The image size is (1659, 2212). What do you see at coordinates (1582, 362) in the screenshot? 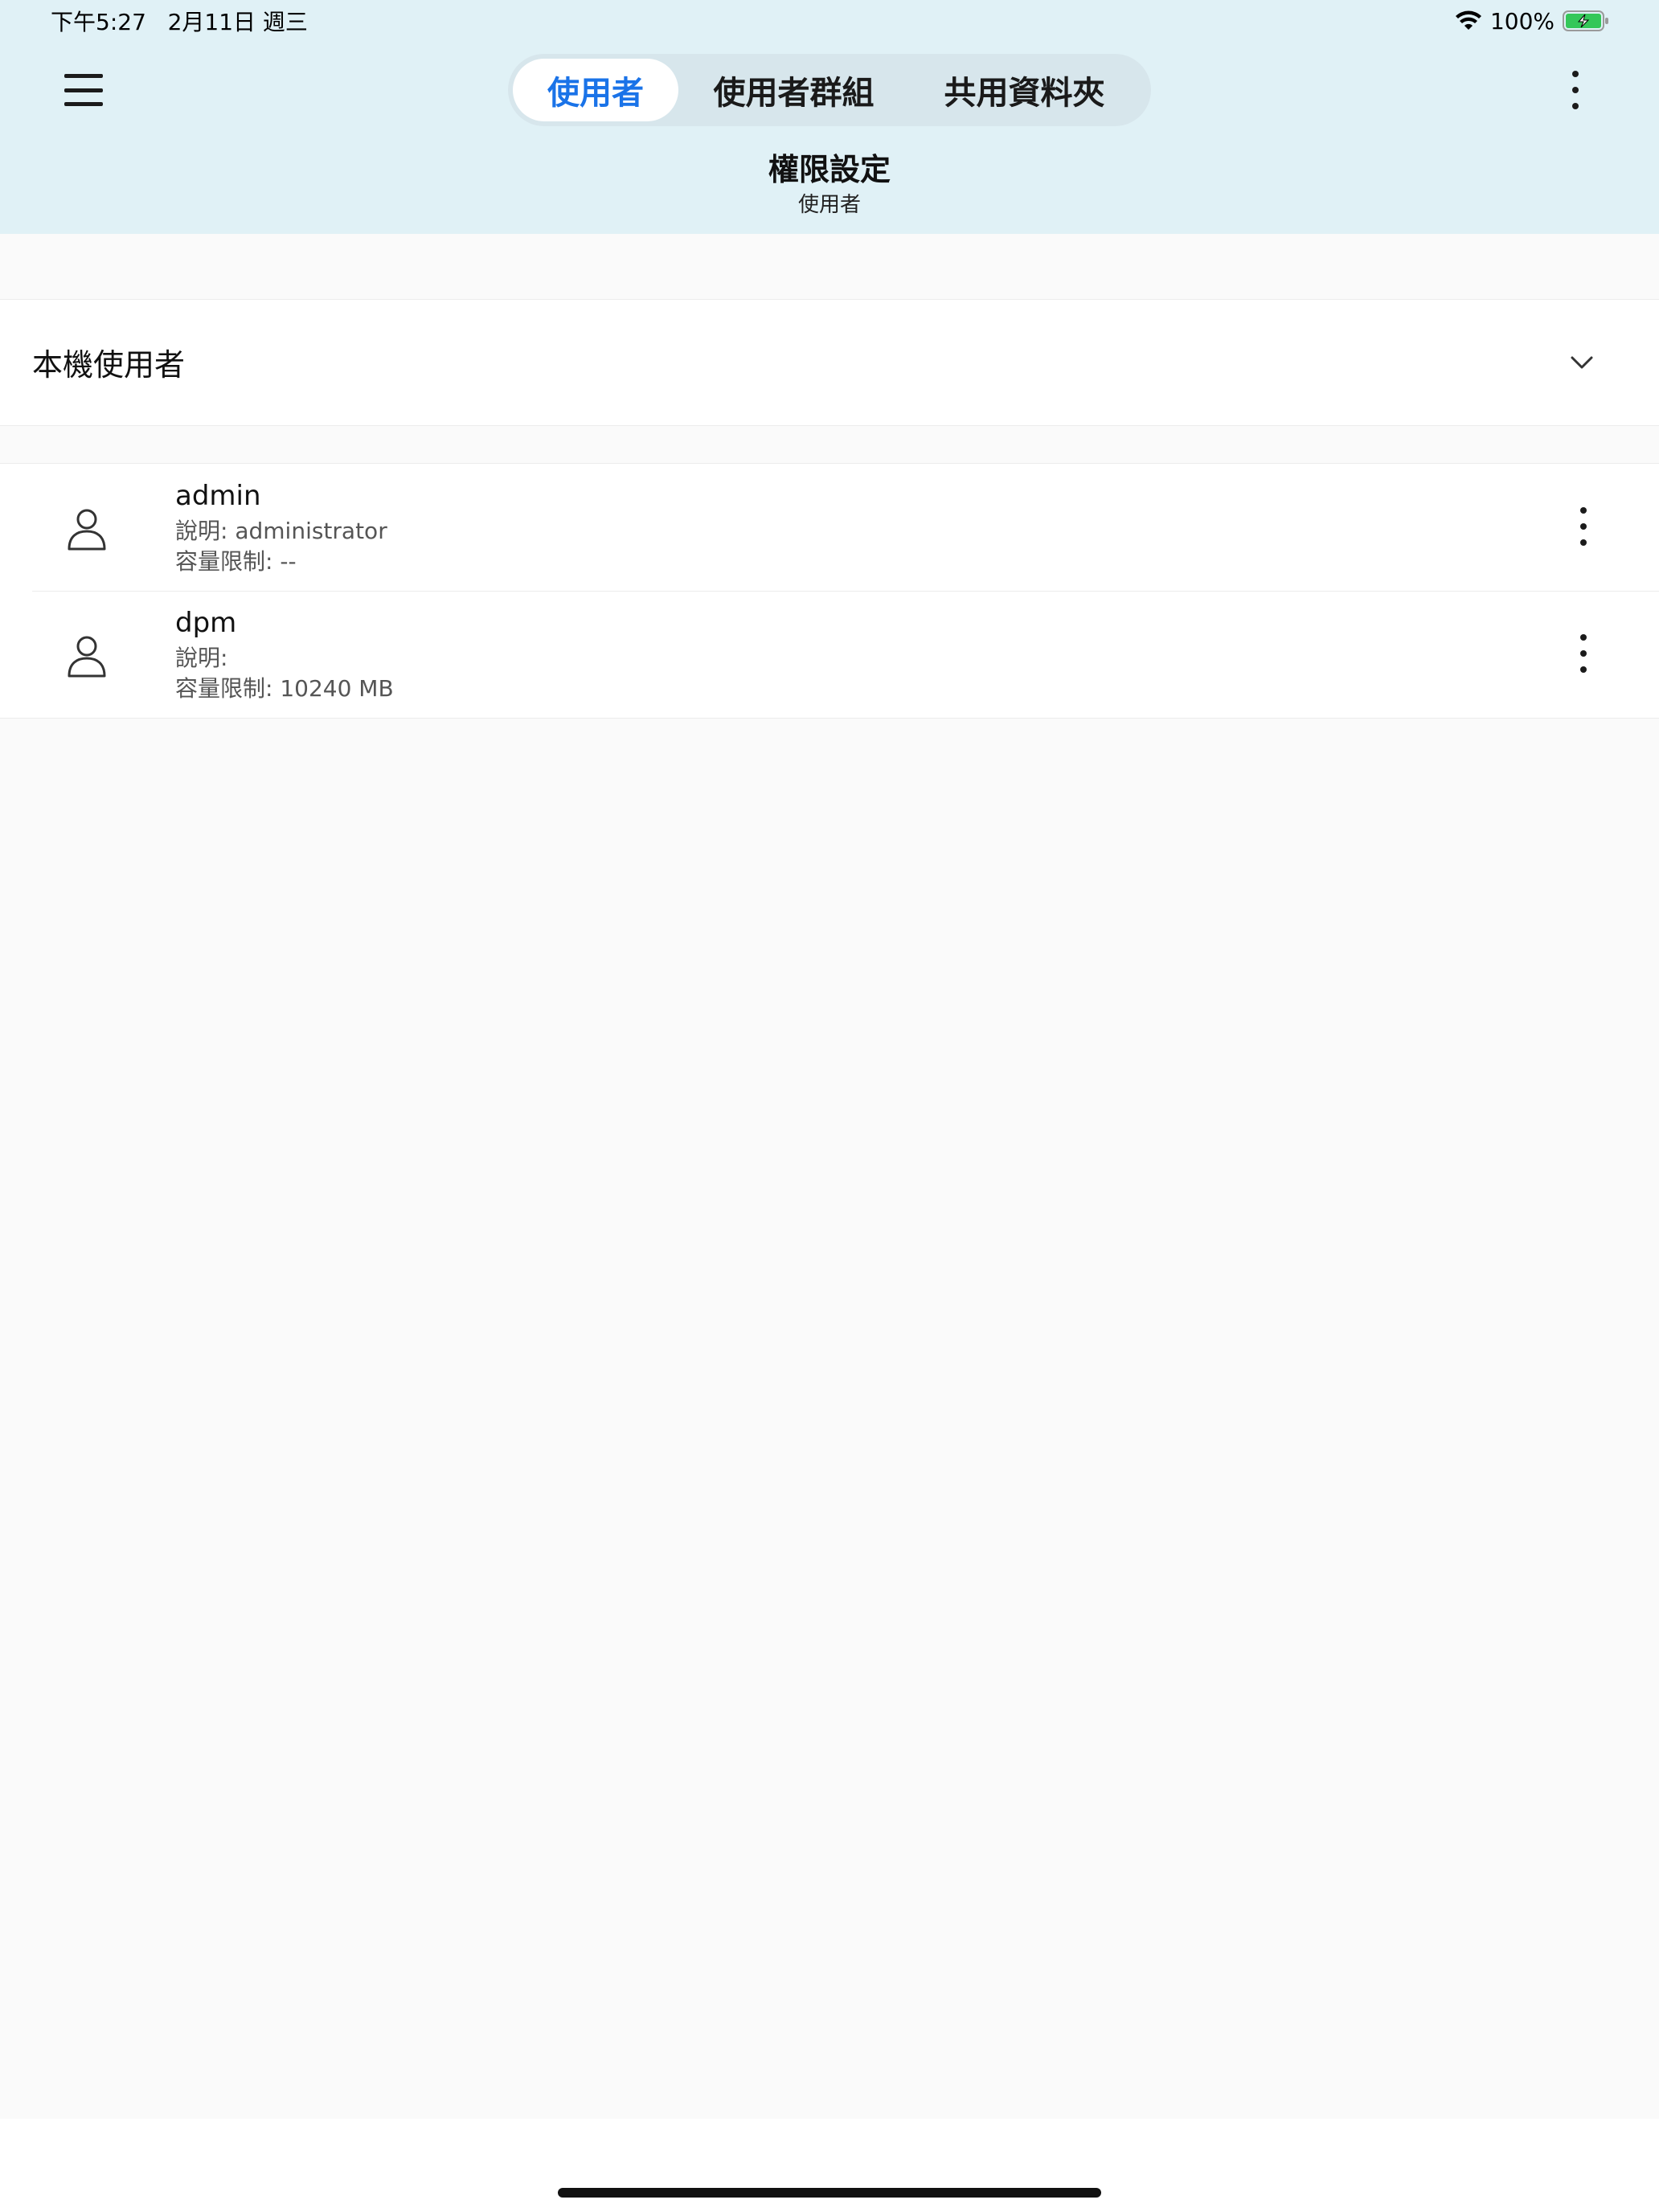
I see `chevron-down-icon` at bounding box center [1582, 362].